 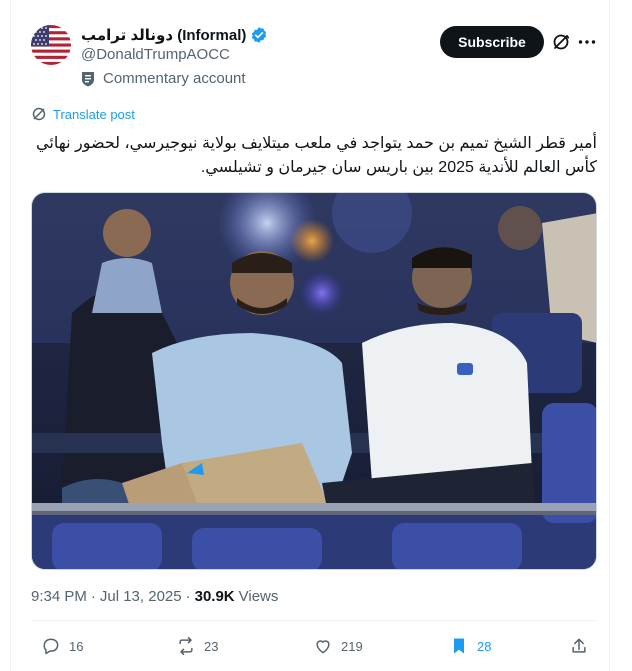 What do you see at coordinates (155, 54) in the screenshot?
I see `author-handle: @DonaldTrumpAOCC` at bounding box center [155, 54].